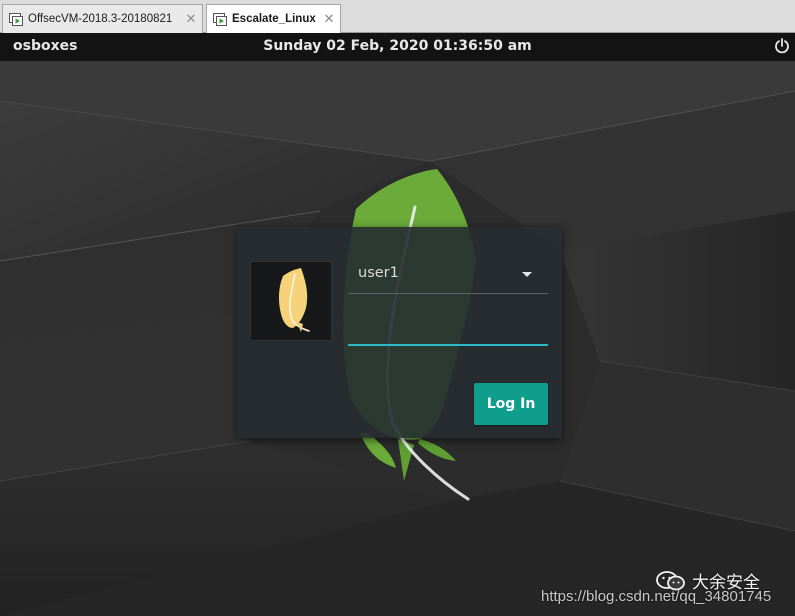  Describe the element at coordinates (511, 404) in the screenshot. I see `login-button: Log In` at that location.